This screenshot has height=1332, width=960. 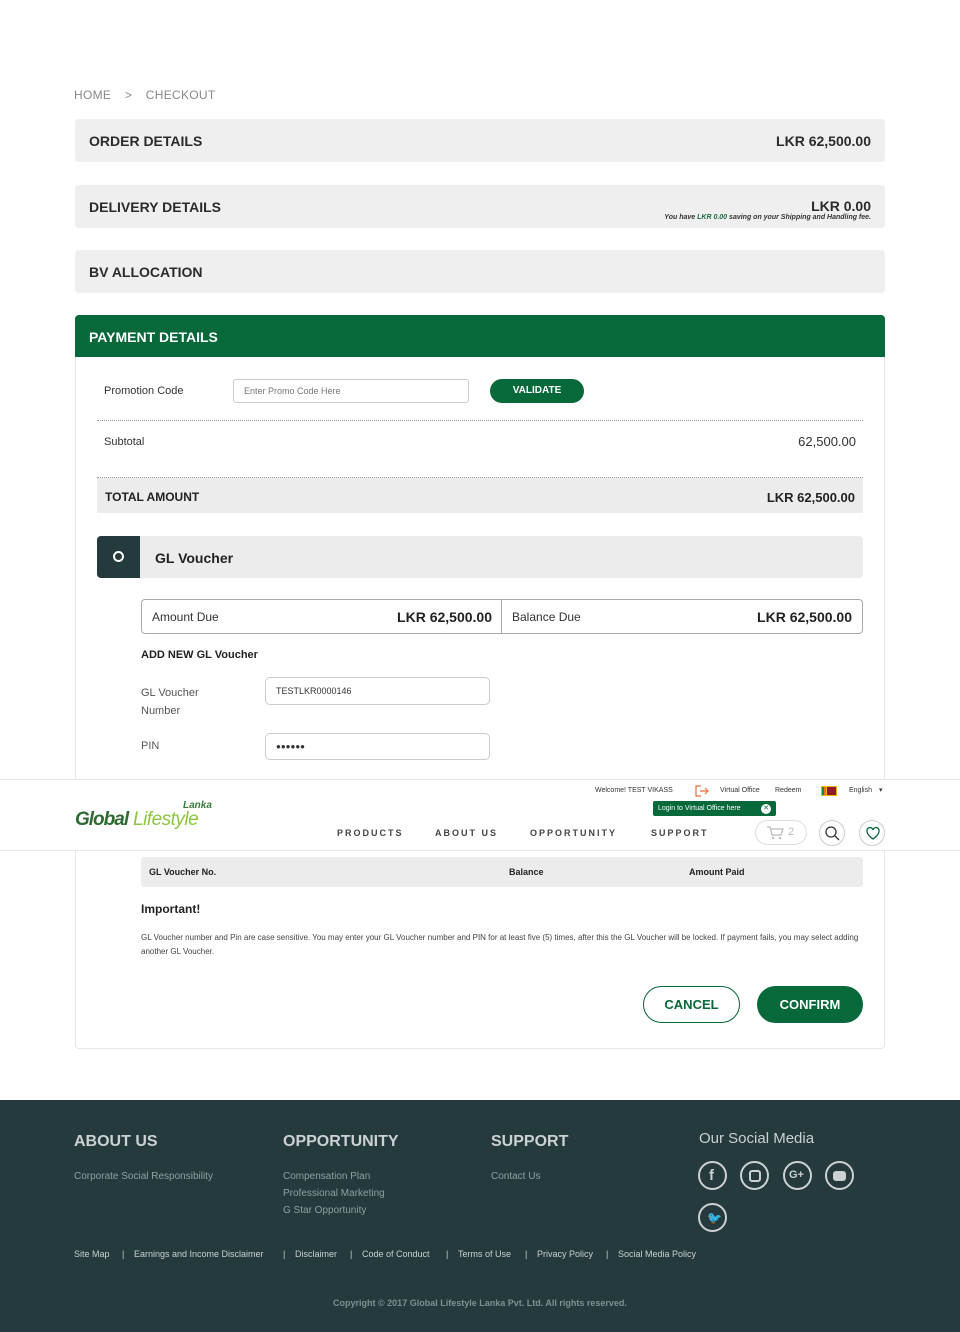 What do you see at coordinates (170, 702) in the screenshot?
I see `voucher-number-label: GL Voucher Number` at bounding box center [170, 702].